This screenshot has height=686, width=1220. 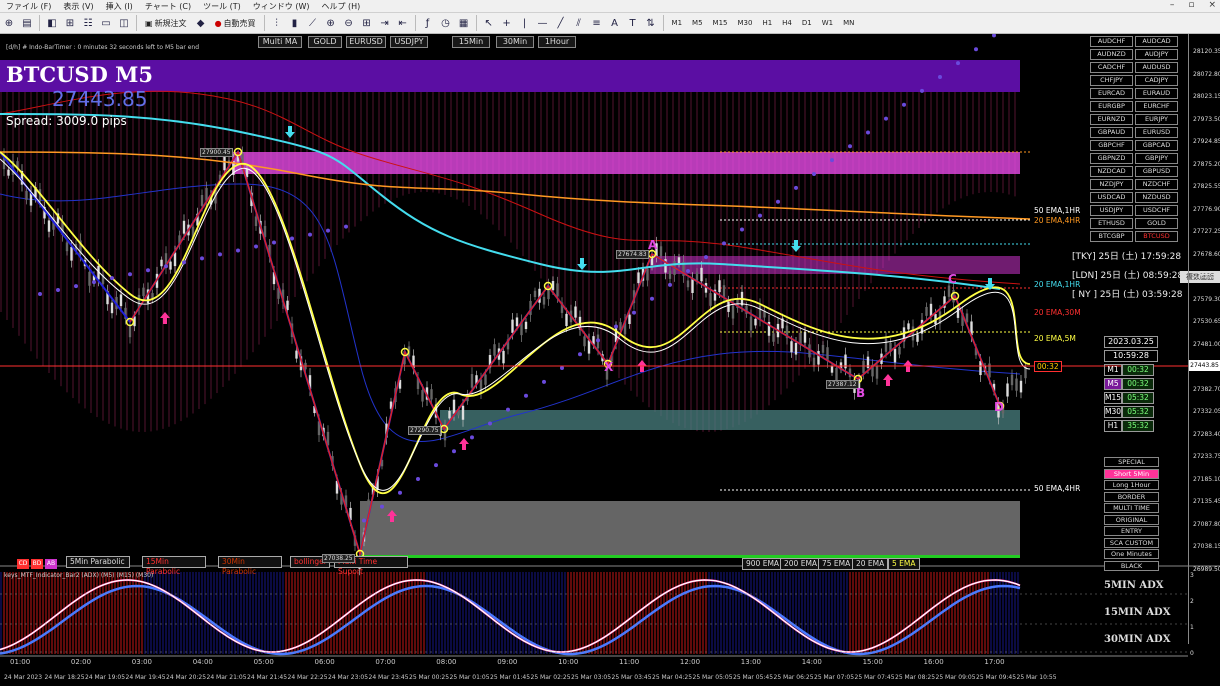 What do you see at coordinates (1156, 119) in the screenshot?
I see `pair-button: EURJPY` at bounding box center [1156, 119].